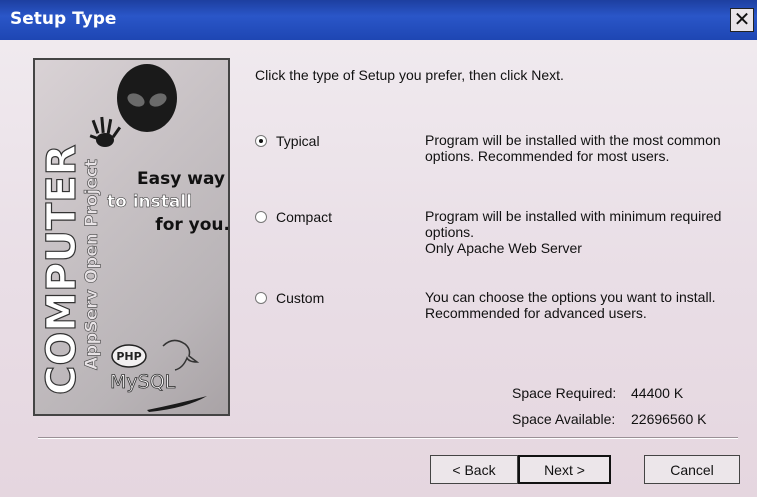 The image size is (757, 497). I want to click on title-bar: Setup Type ✕, so click(378, 20).